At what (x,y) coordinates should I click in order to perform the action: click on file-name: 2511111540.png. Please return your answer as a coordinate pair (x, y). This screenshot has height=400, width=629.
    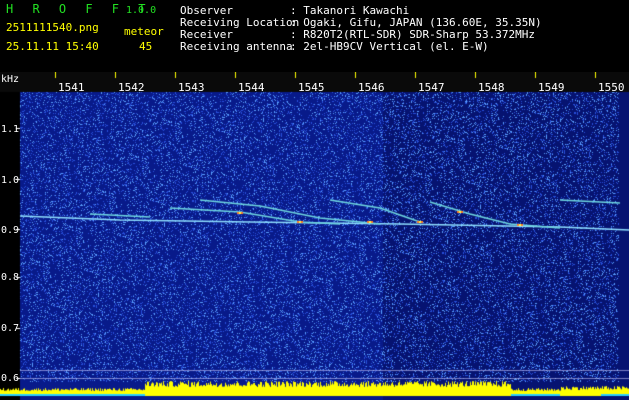
    Looking at the image, I should click on (52, 27).